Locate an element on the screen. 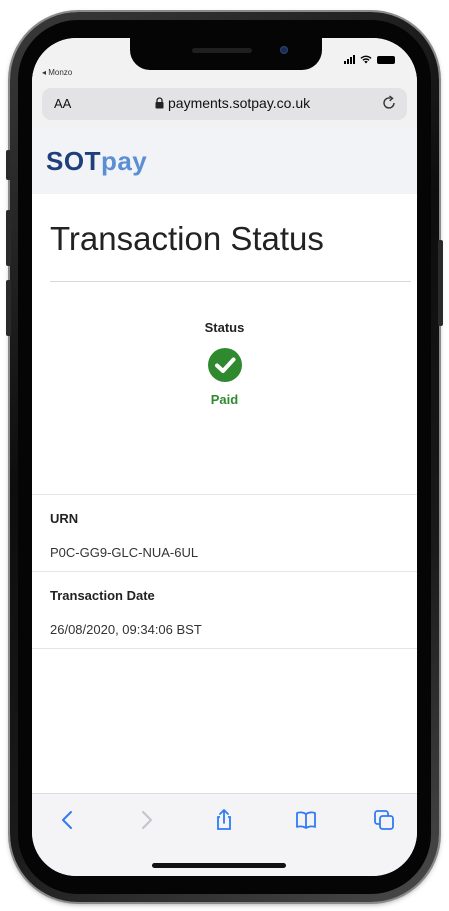 Image resolution: width=449 pixels, height=911 pixels. page-title: Transaction Status is located at coordinates (187, 238).